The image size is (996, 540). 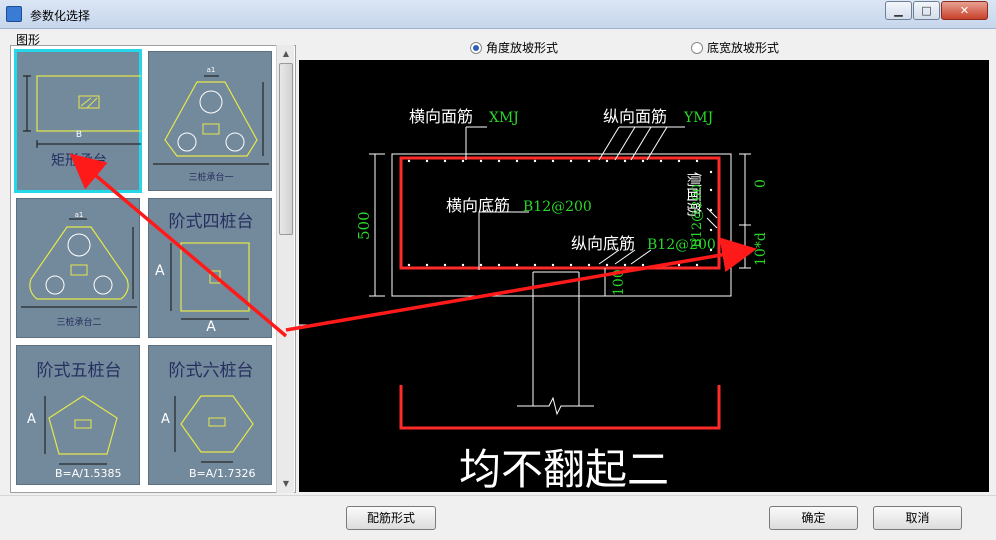 What do you see at coordinates (79, 161) in the screenshot?
I see `rect-cap-caption: 矩形承台` at bounding box center [79, 161].